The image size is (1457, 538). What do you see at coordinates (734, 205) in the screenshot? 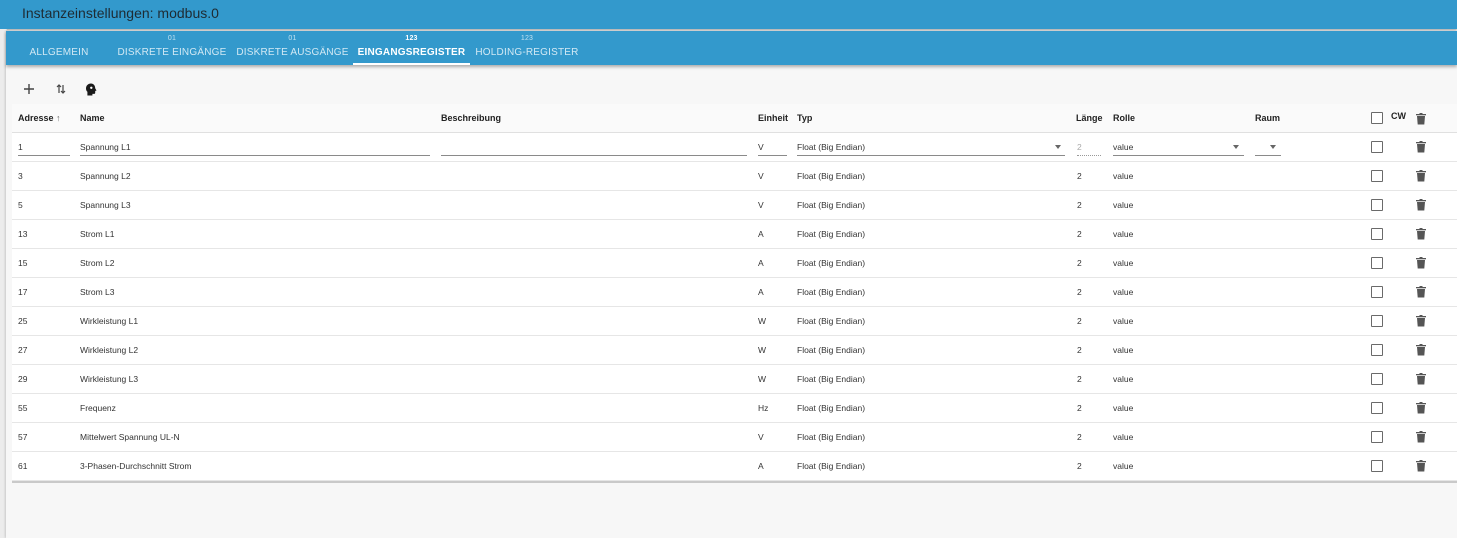
I see `table-row: 5 Spannung L3 V Float (Big Endian) 2 value` at bounding box center [734, 205].